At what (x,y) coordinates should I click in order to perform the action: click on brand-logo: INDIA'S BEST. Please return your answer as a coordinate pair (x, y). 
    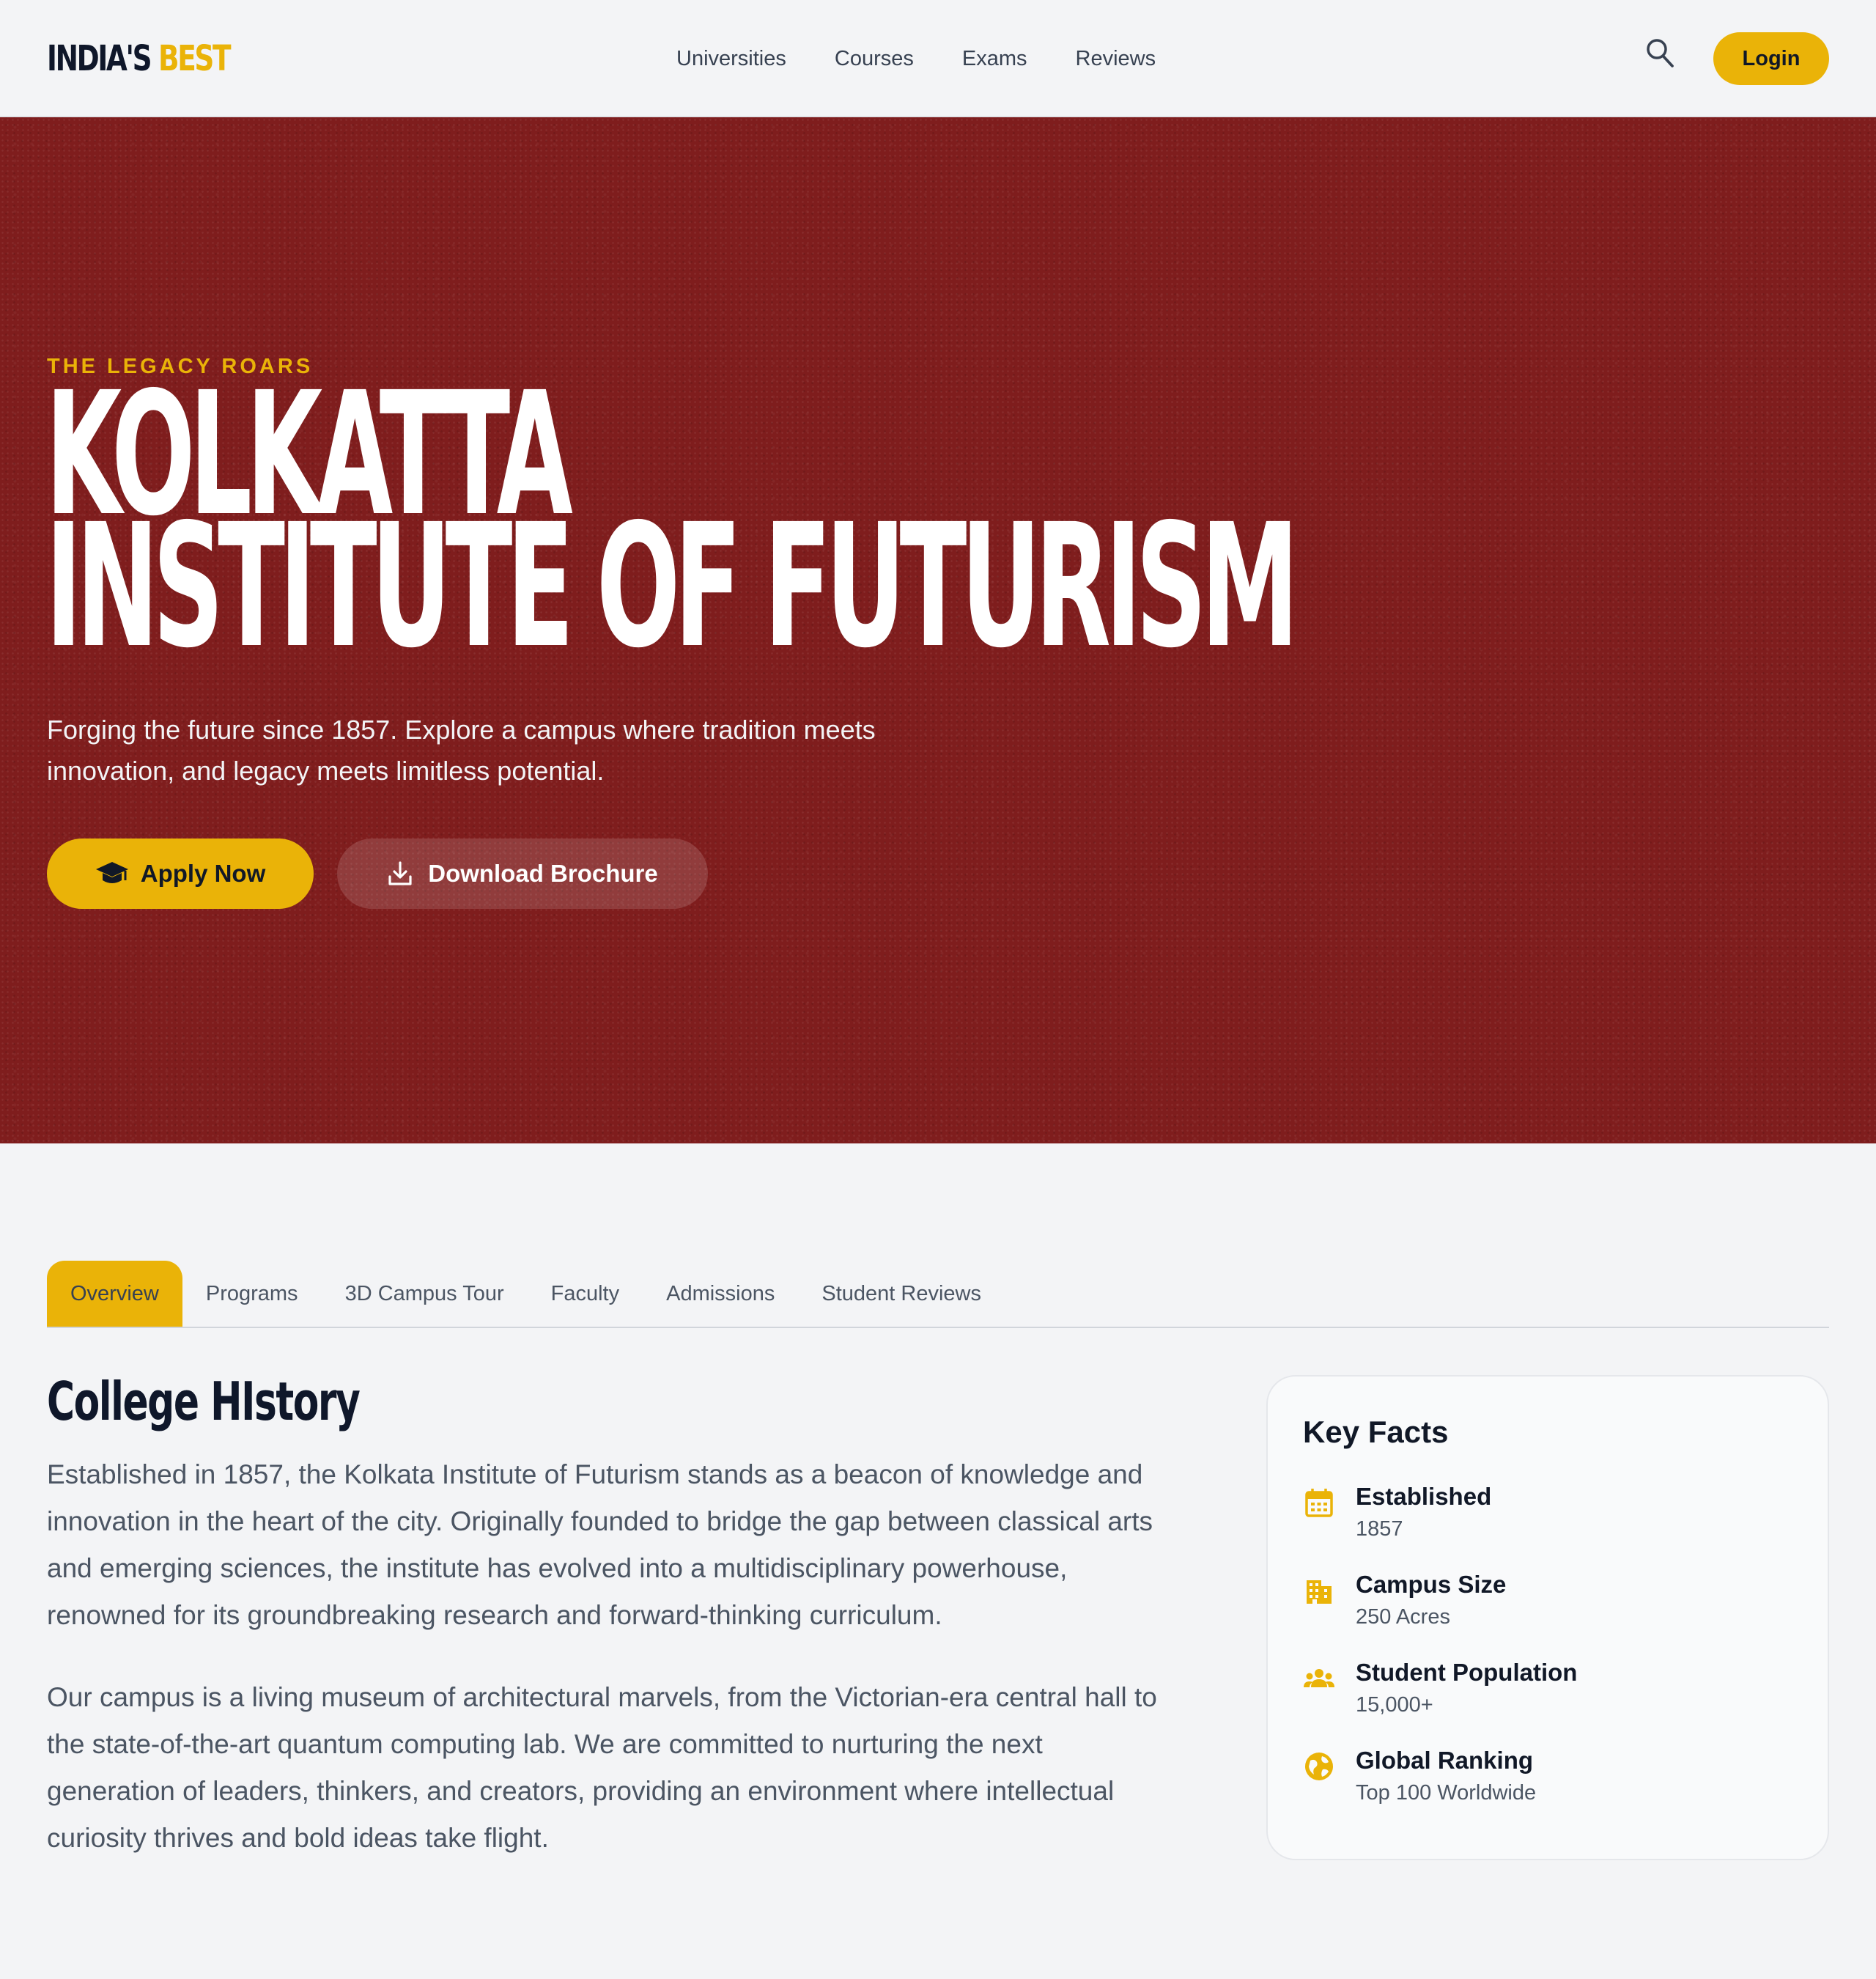
    Looking at the image, I should click on (139, 58).